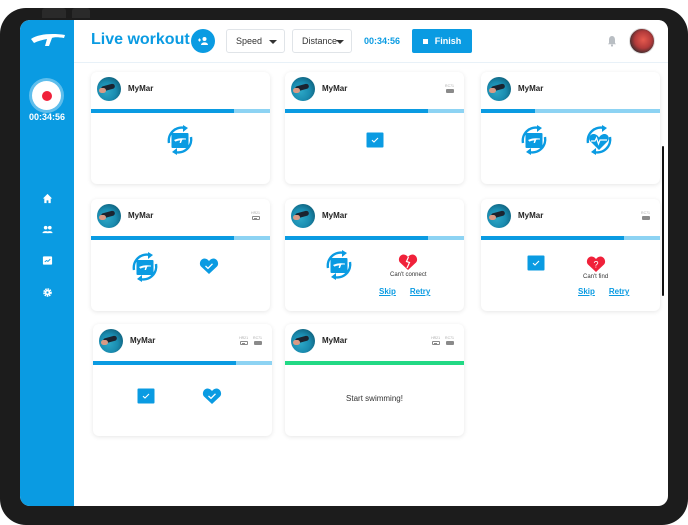  I want to click on heart-unknown-icon: ?, so click(595, 264).